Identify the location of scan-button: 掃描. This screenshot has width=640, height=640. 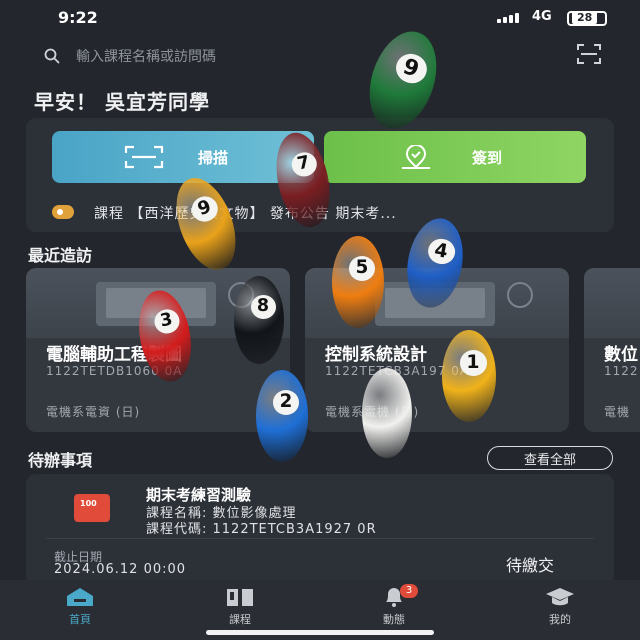
(183, 157).